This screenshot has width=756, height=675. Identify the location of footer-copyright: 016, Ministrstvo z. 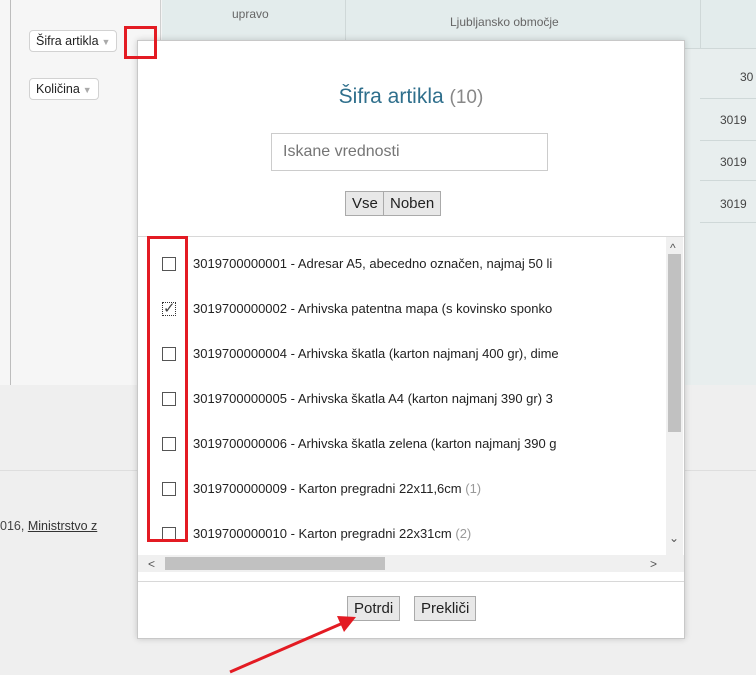
(48, 526).